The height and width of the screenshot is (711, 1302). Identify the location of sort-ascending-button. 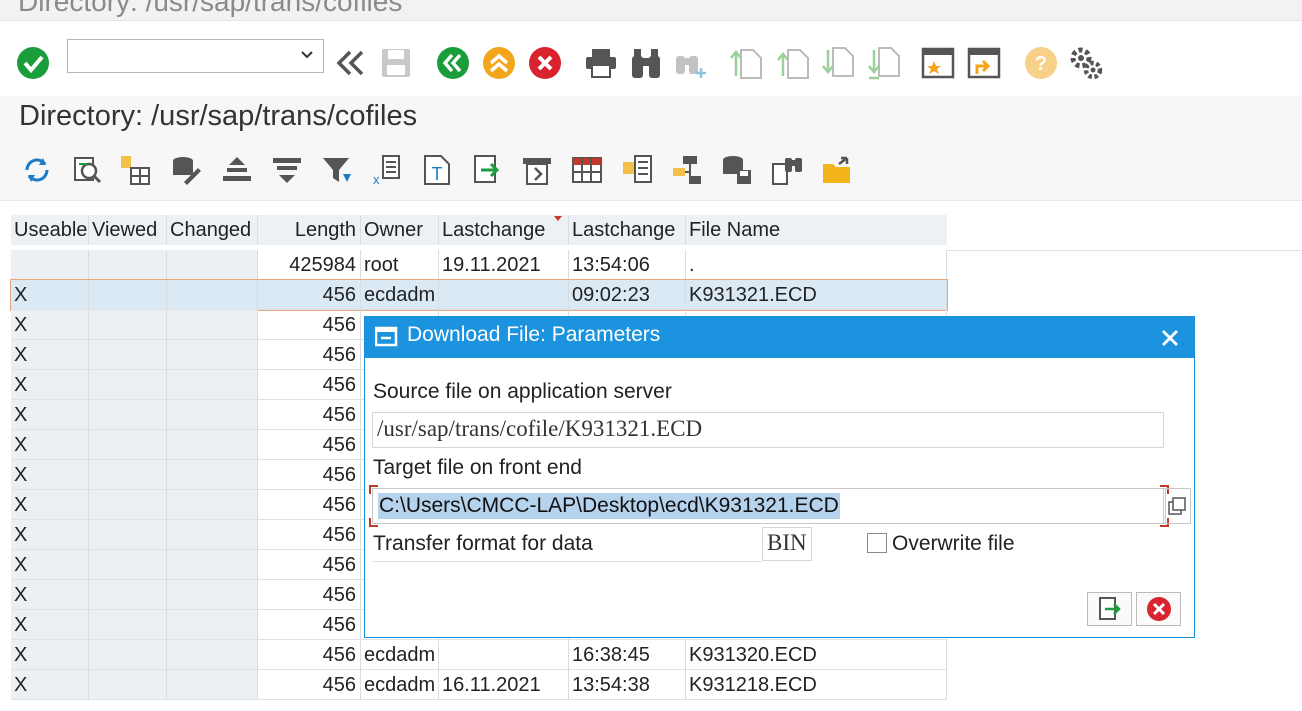
(237, 170).